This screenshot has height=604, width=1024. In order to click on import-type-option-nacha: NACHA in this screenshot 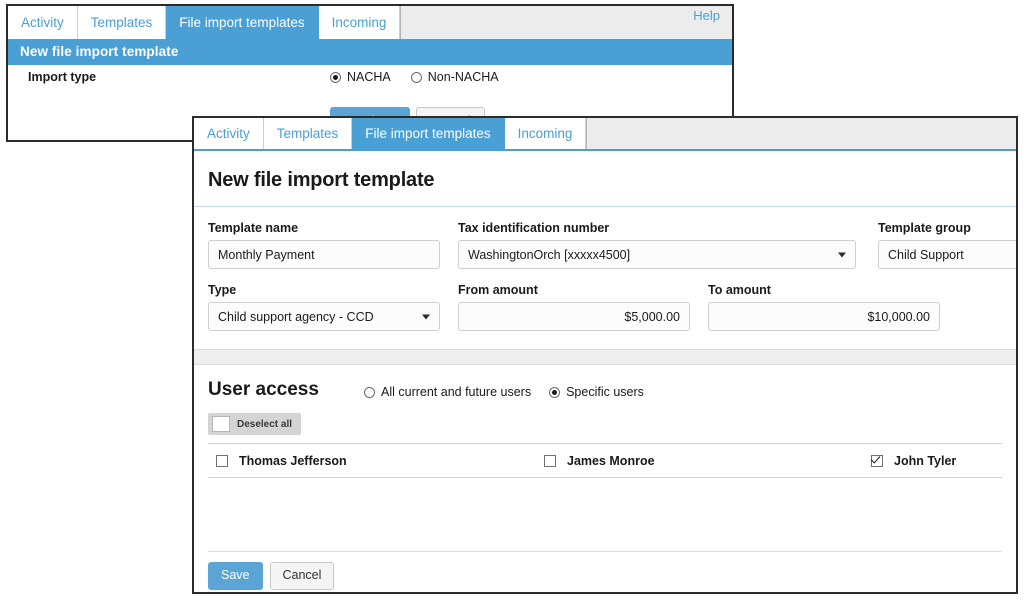, I will do `click(360, 77)`.